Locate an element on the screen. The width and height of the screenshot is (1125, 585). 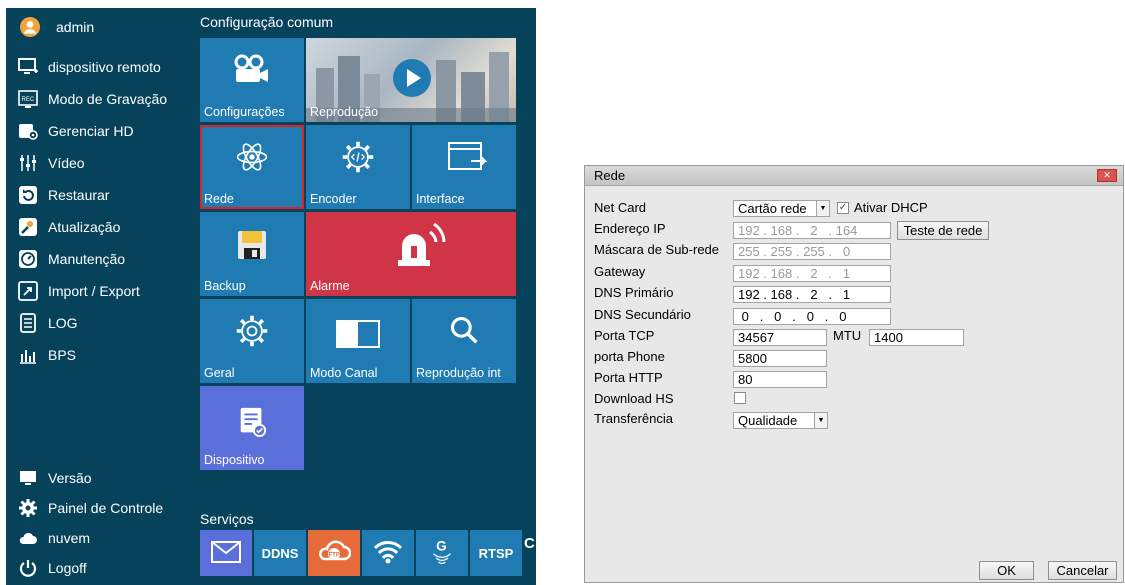
rec-icon: REC is located at coordinates (28, 99).